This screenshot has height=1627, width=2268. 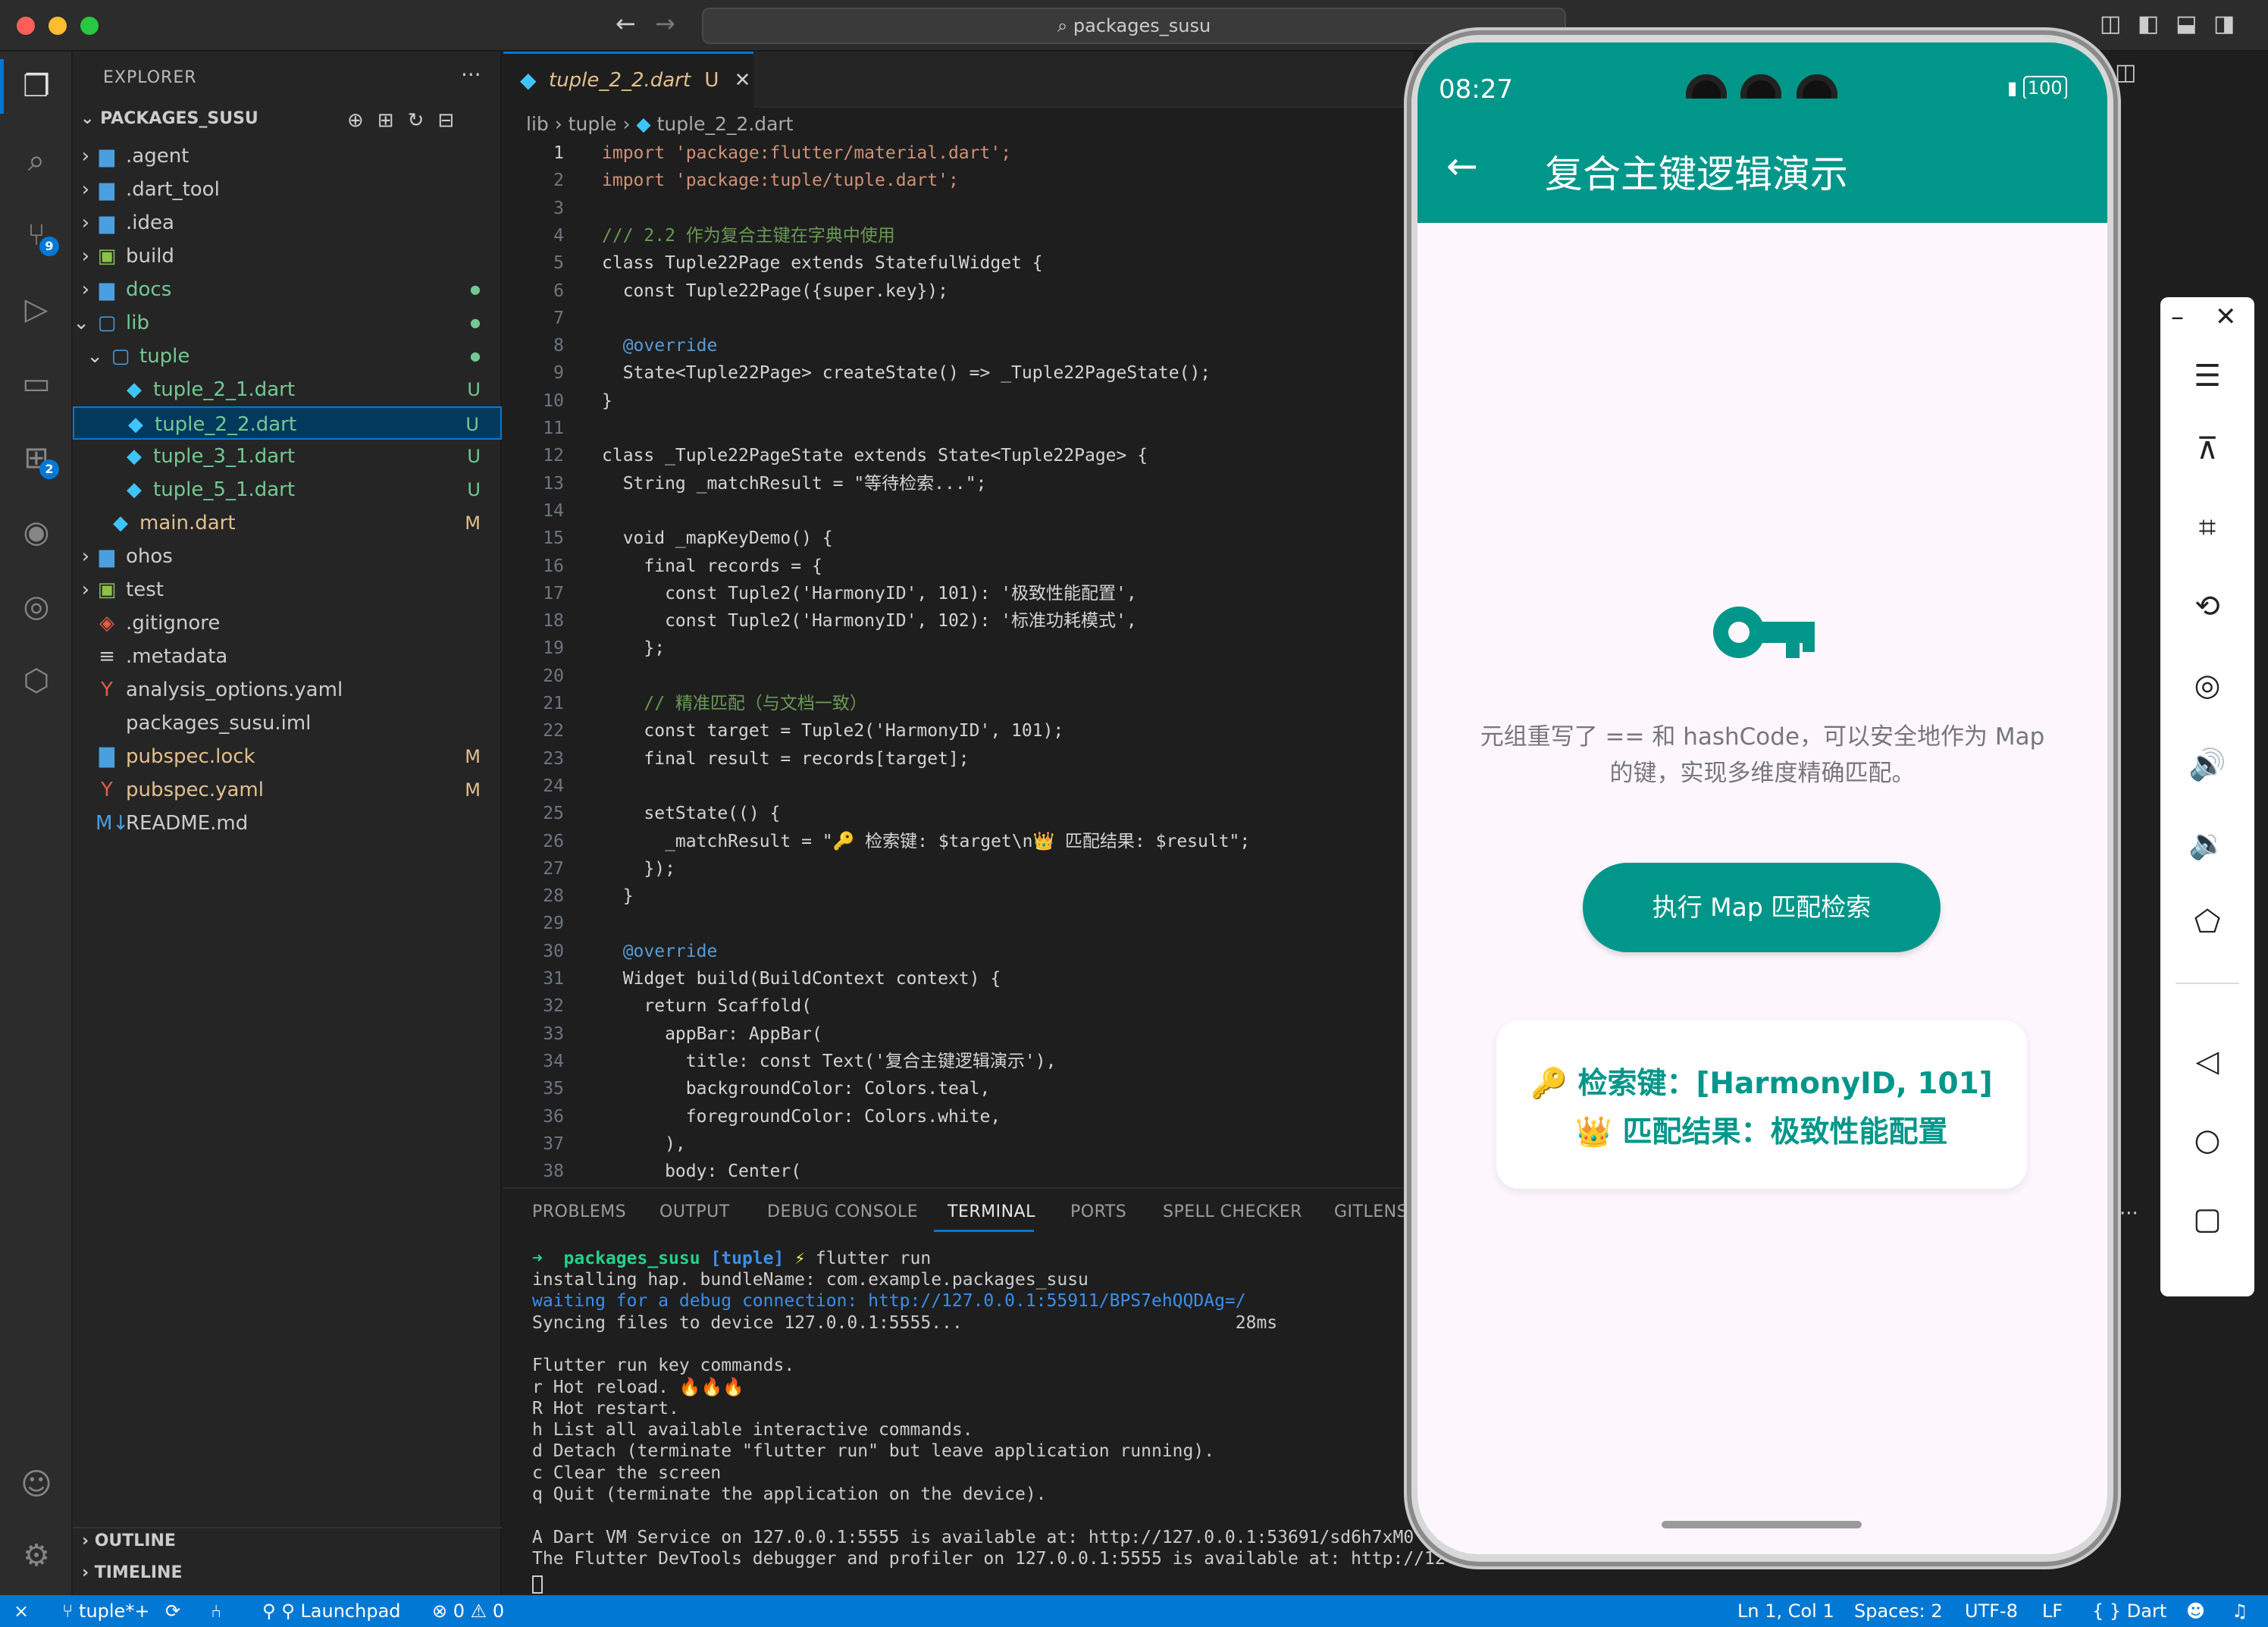 What do you see at coordinates (2186, 24) in the screenshot?
I see `toggle-panel-icon: ⬓` at bounding box center [2186, 24].